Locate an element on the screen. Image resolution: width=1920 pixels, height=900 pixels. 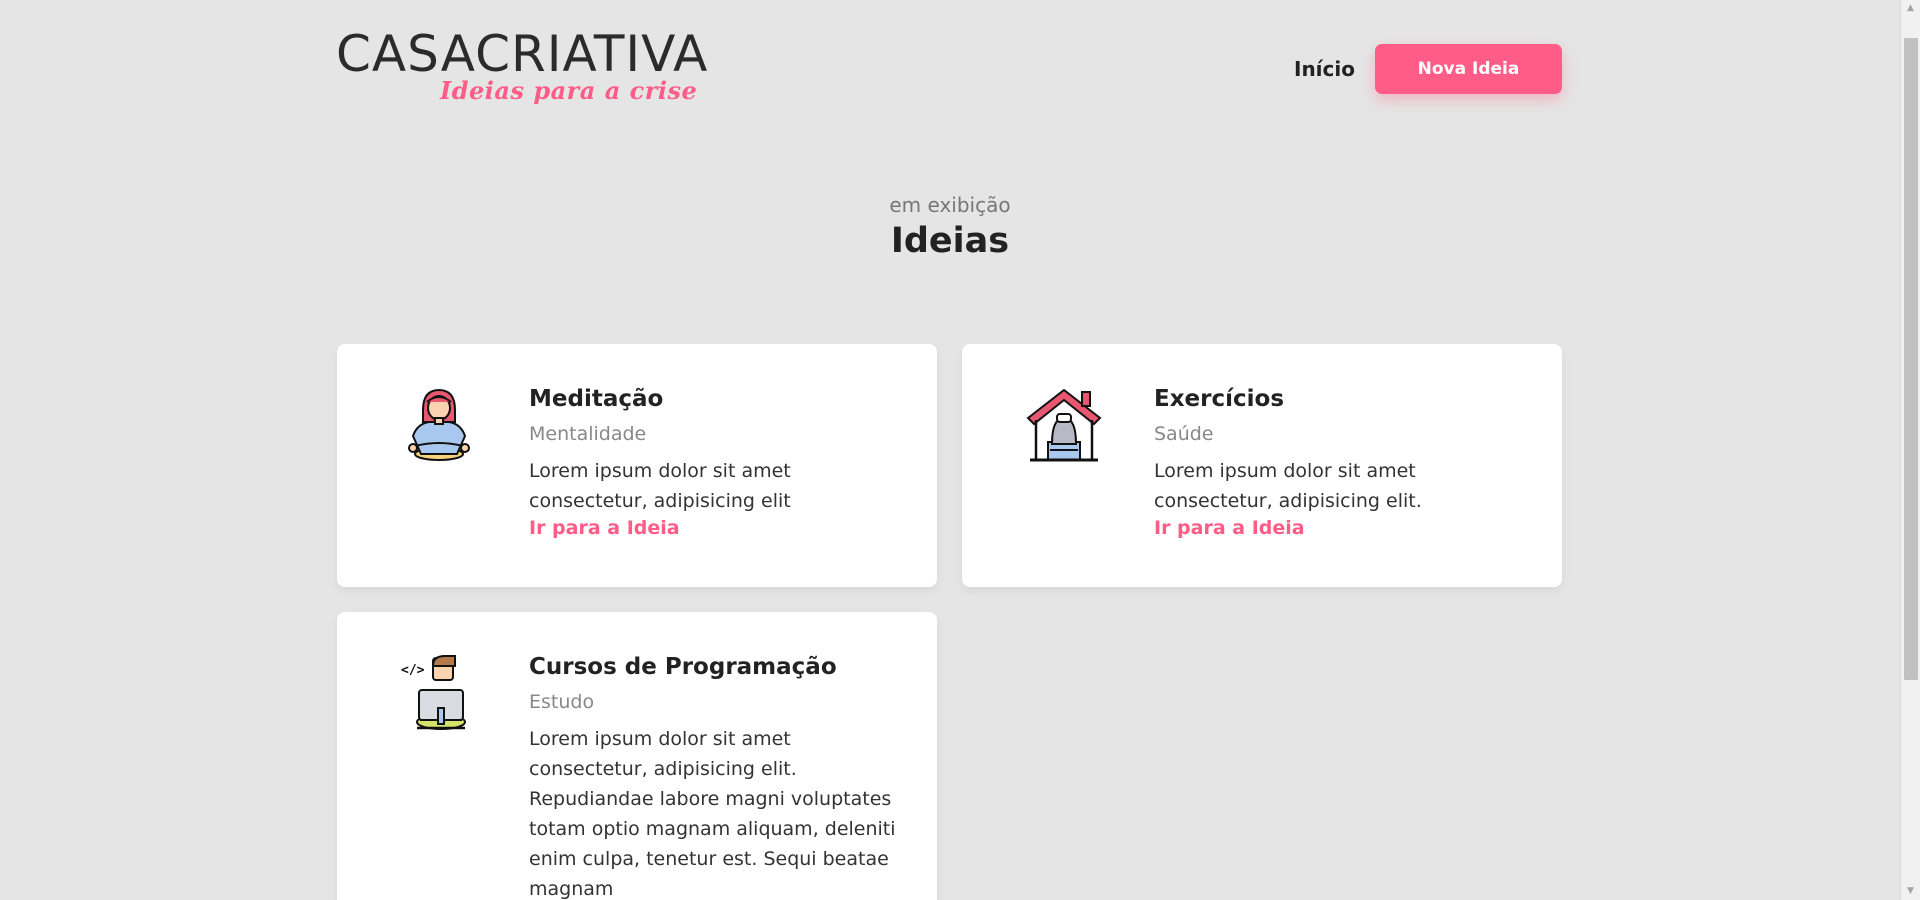
logo-wordmark-criativa: CRIATIVA is located at coordinates (592, 54).